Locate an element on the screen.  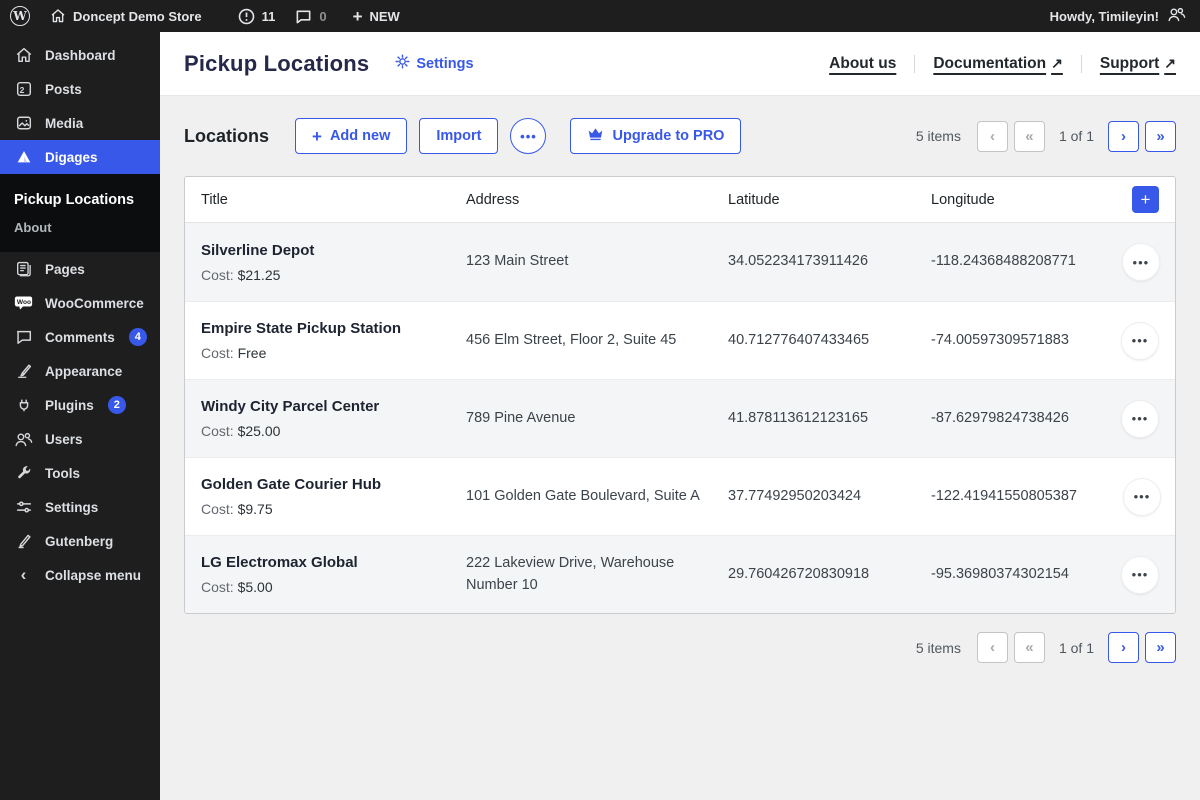
latitude-cell: 34.052234173911426 is located at coordinates (798, 261).